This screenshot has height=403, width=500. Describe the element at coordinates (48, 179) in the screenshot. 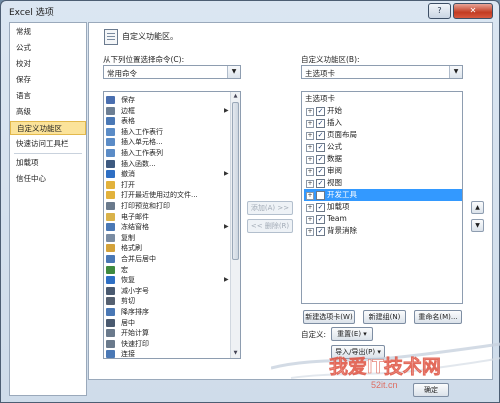

I see `nav-item-trust-center: 信任中心` at that location.